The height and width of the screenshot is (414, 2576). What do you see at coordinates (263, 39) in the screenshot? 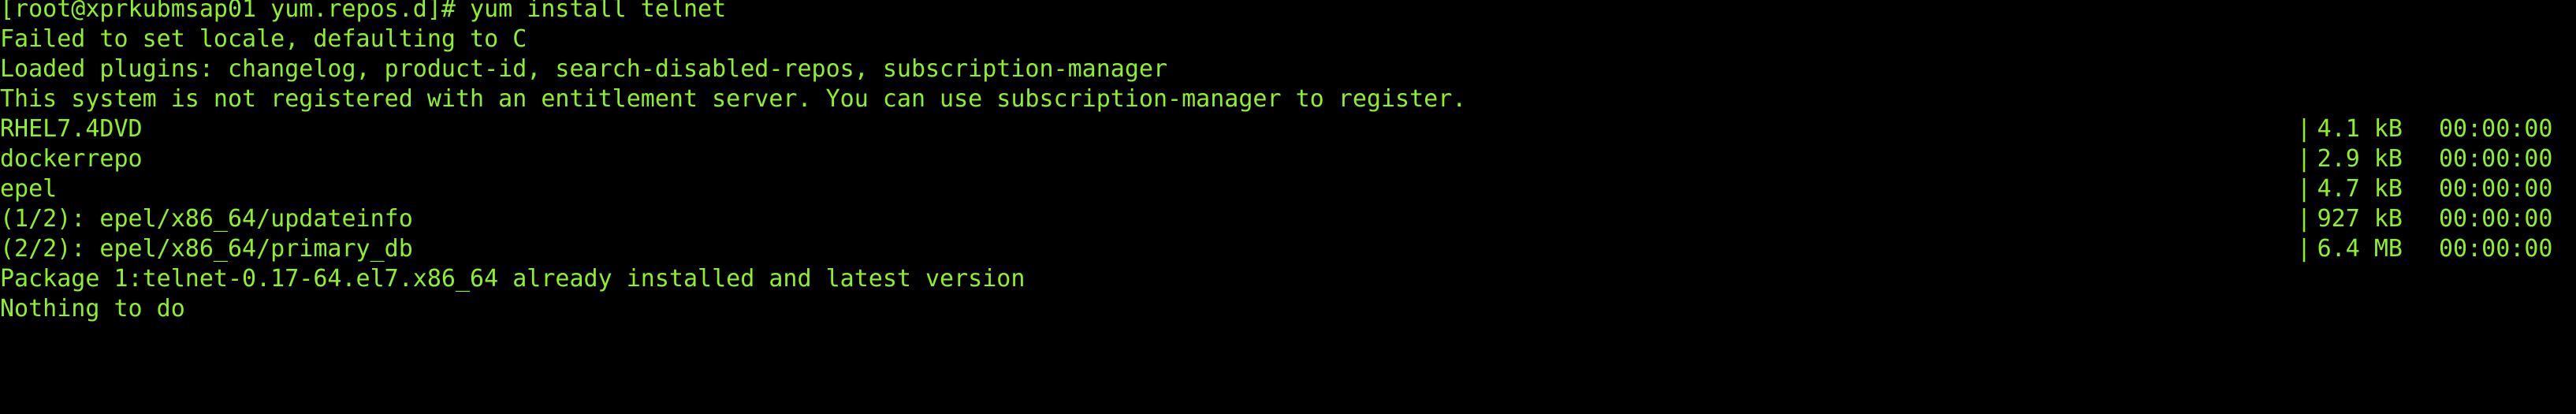
I see `locale-warning-line: Failed to set locale, defaulting to C` at bounding box center [263, 39].